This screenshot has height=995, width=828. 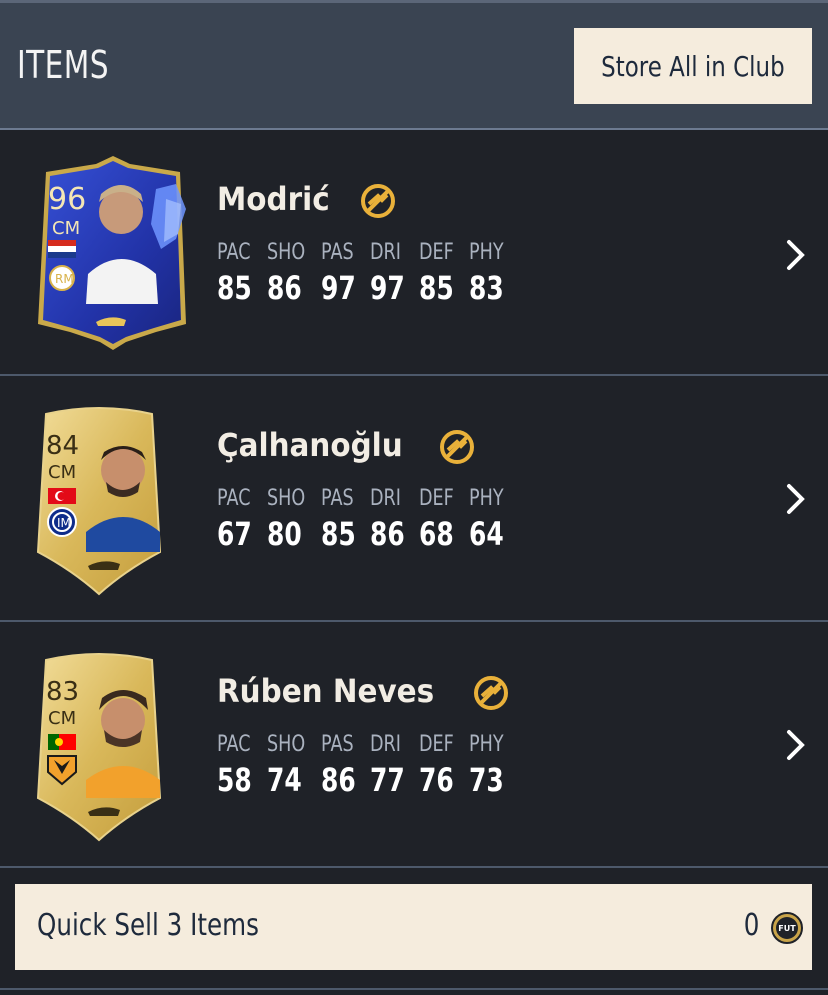 I want to click on stat-value-pac: 85, so click(x=234, y=288).